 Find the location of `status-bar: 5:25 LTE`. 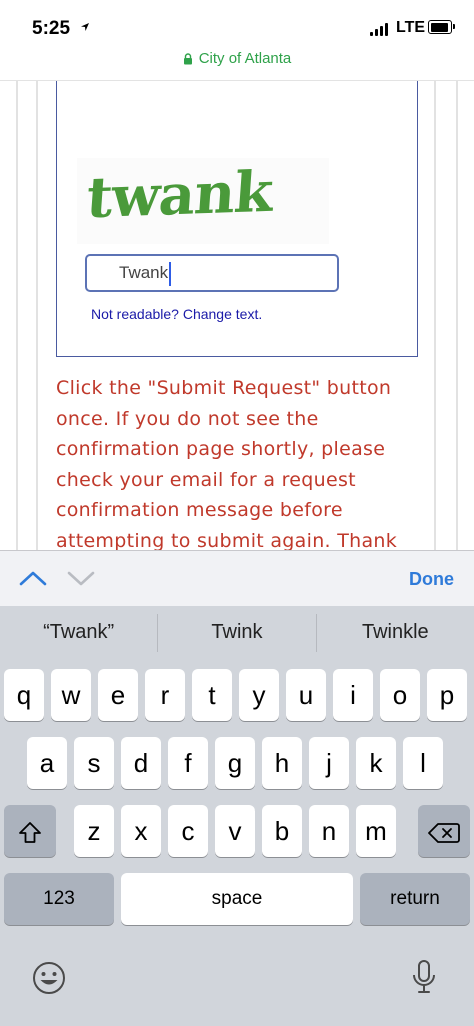

status-bar: 5:25 LTE is located at coordinates (237, 22).